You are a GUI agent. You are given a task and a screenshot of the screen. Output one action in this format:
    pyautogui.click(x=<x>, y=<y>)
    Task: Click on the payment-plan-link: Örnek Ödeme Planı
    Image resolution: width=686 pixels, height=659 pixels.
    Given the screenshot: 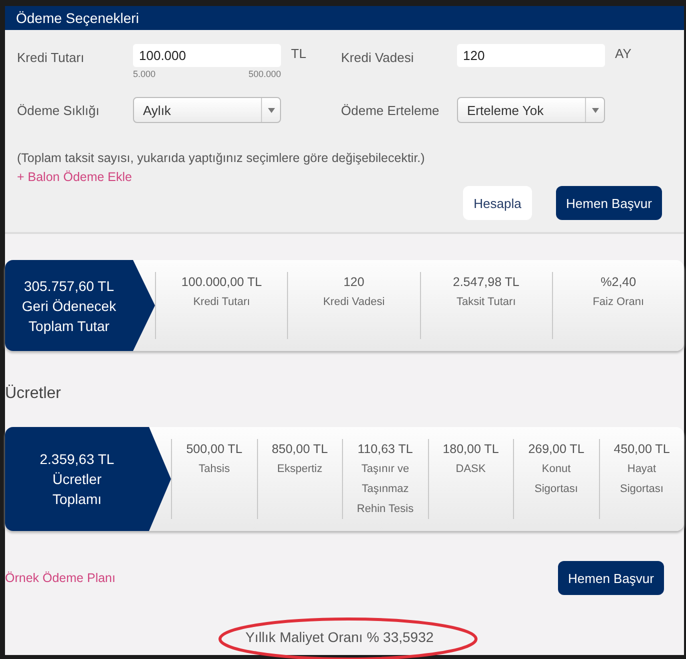 What is the action you would take?
    pyautogui.click(x=60, y=578)
    